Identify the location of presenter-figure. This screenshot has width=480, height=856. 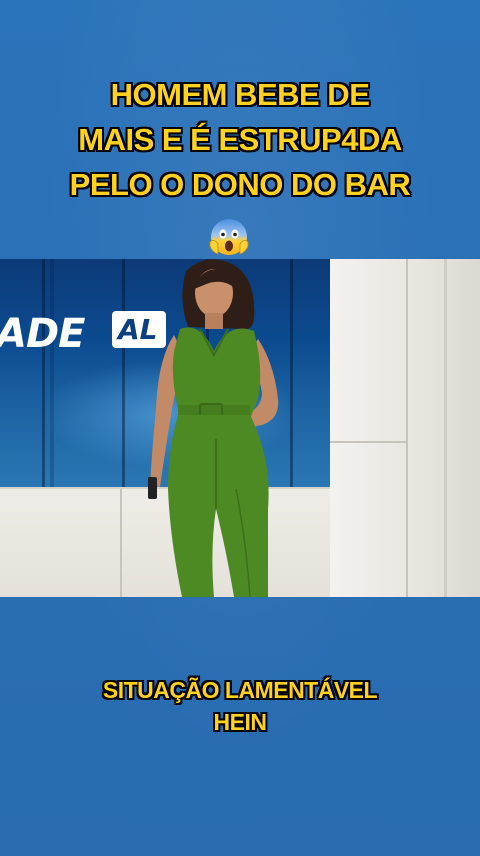
(213, 428).